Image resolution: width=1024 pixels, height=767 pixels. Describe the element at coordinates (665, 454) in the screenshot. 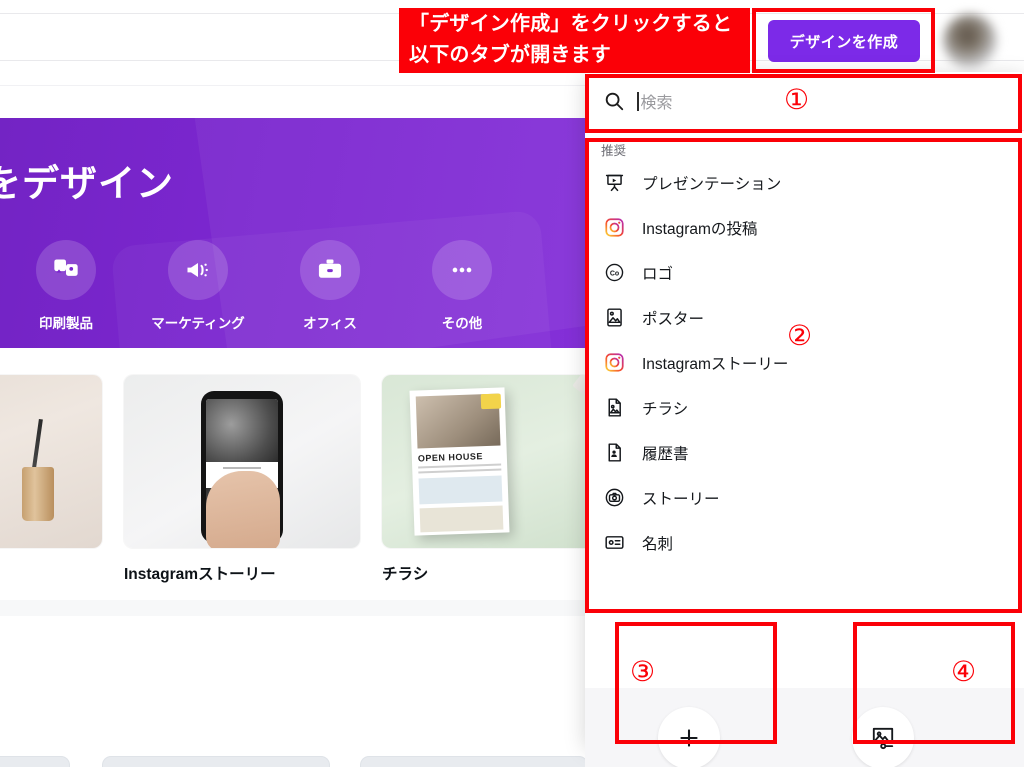

I see `list-item-label: 履歴書` at that location.